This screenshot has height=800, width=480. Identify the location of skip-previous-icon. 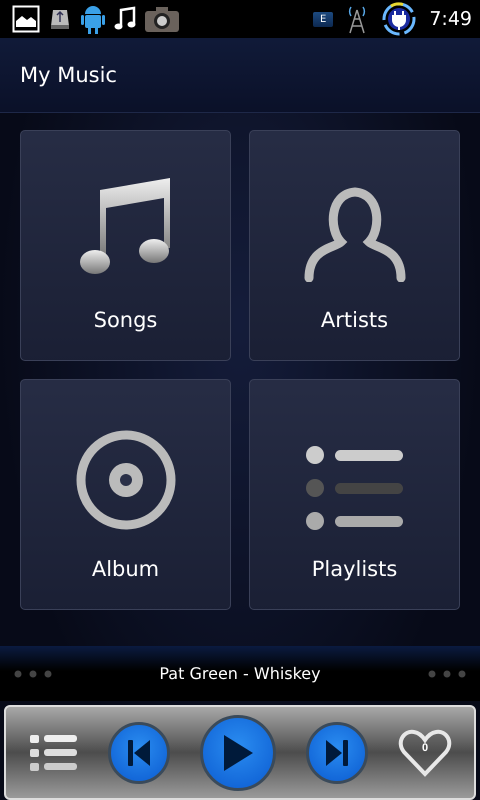
(139, 753).